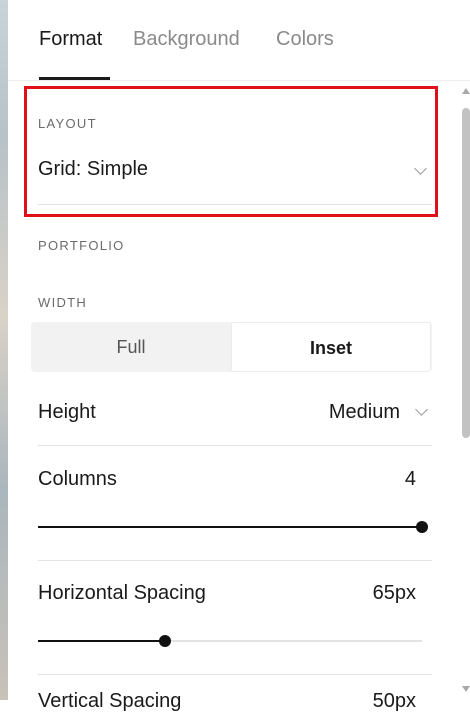 The height and width of the screenshot is (720, 470). I want to click on scrollbar-thumb, so click(466, 273).